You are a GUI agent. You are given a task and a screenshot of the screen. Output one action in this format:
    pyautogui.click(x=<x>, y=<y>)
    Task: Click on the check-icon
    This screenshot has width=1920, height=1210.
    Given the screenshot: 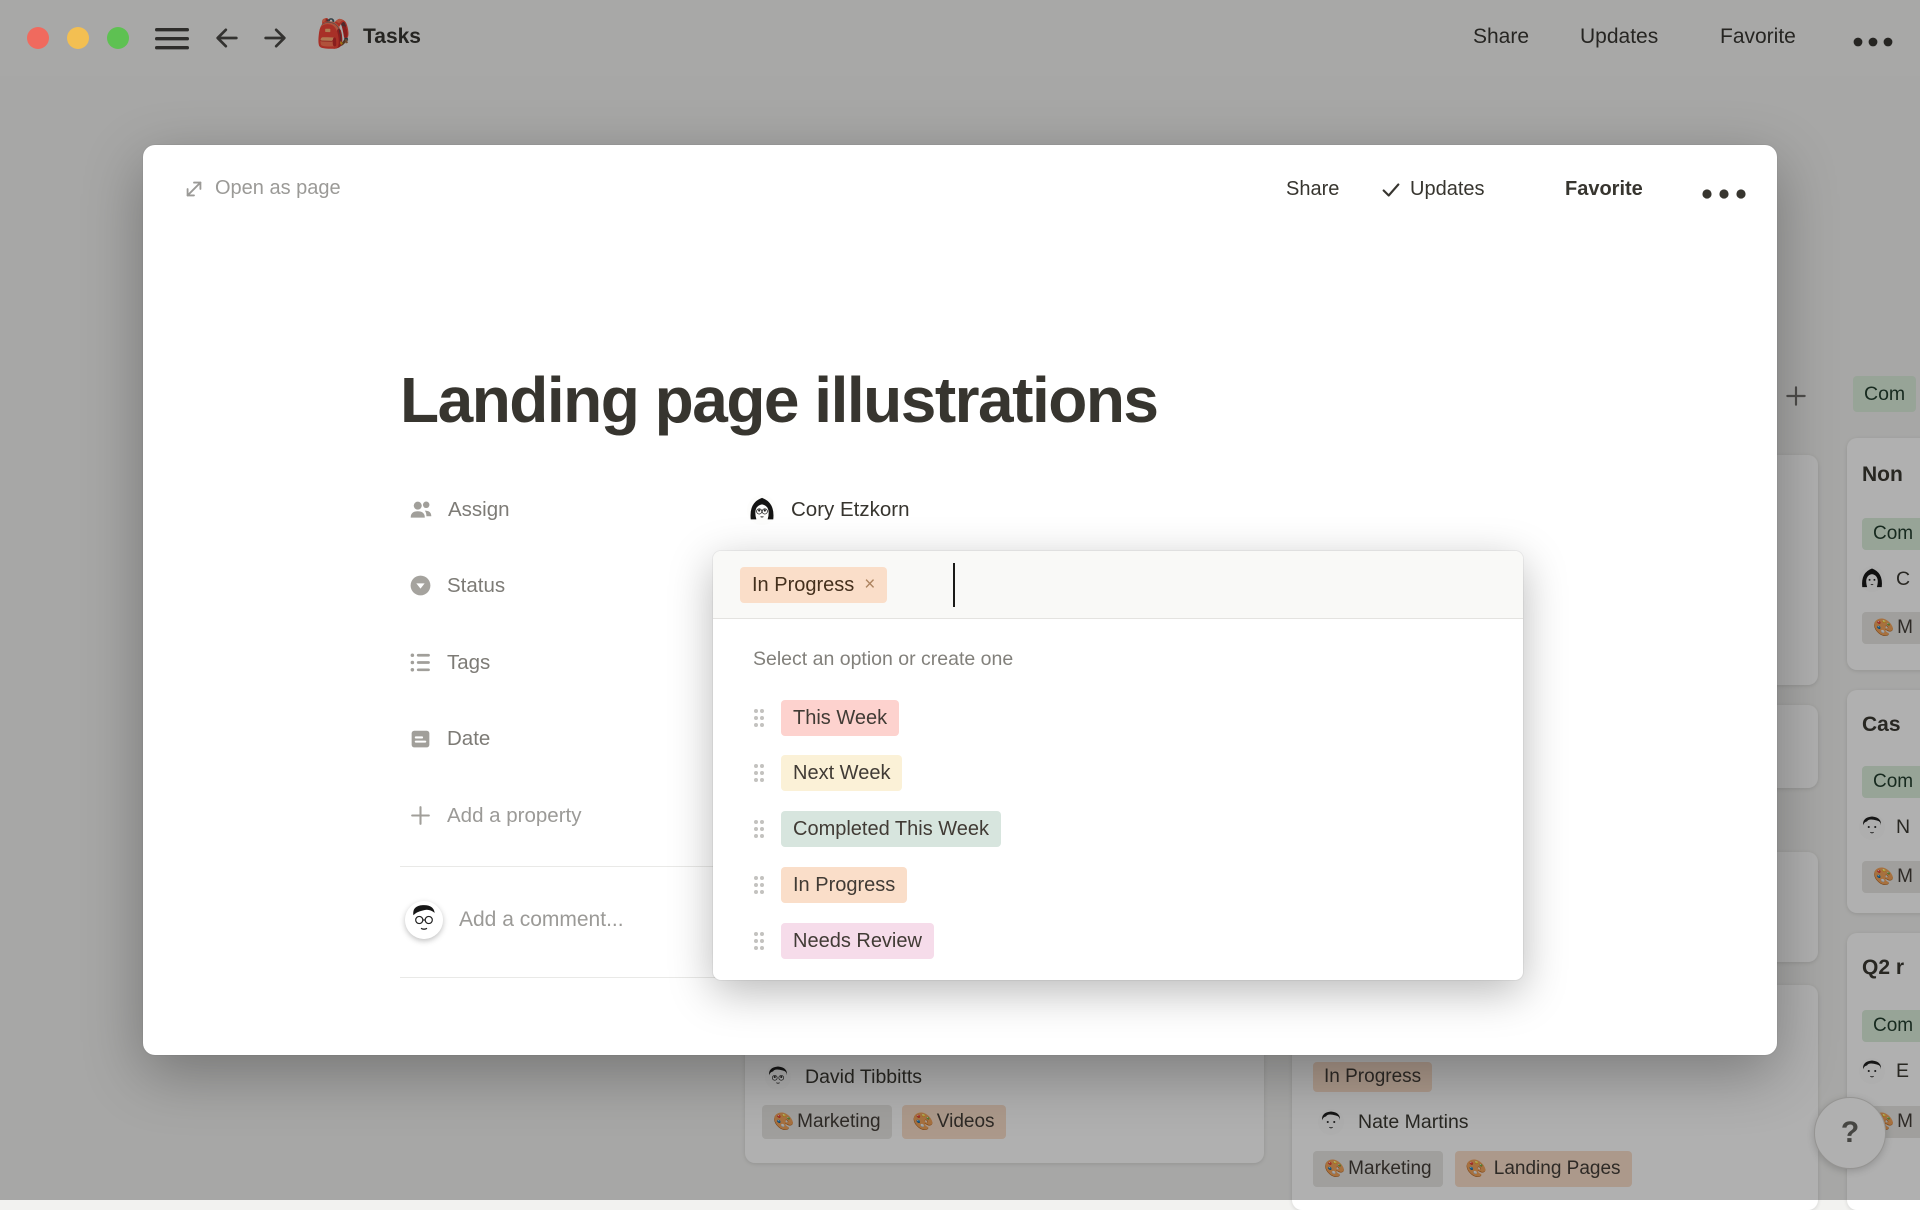 What is the action you would take?
    pyautogui.click(x=1391, y=189)
    